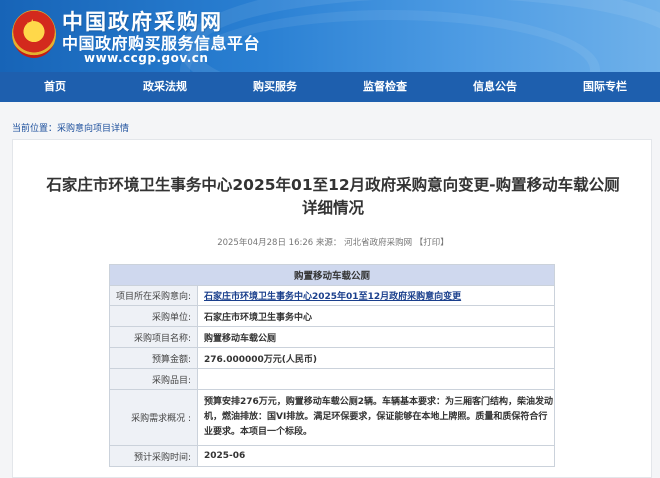 This screenshot has height=478, width=660. Describe the element at coordinates (333, 185) in the screenshot. I see `title-line-1: 石家庄市环境卫生事务中心2025年01至12月政府采购意向变更-购置移动车载公厕` at that location.